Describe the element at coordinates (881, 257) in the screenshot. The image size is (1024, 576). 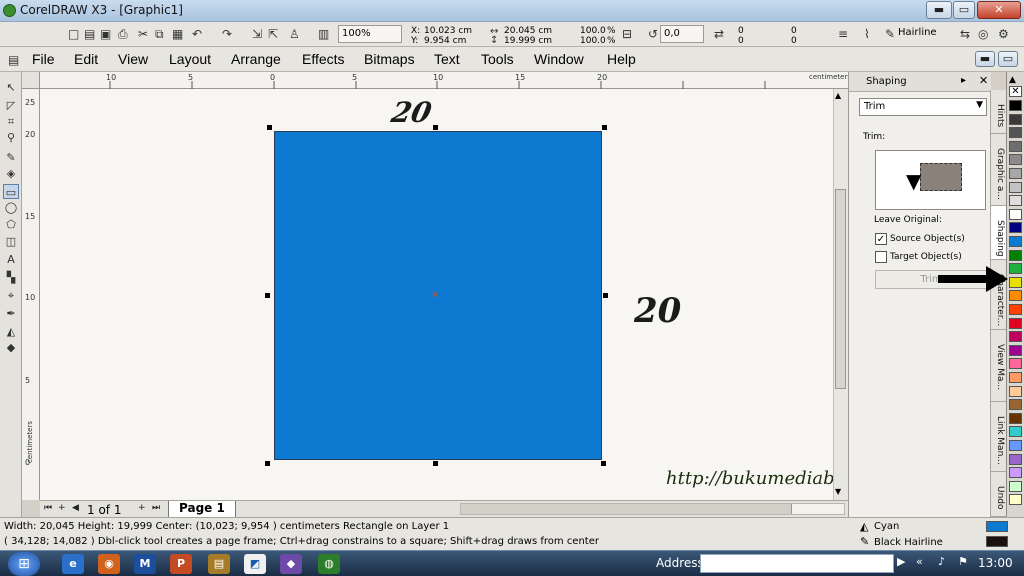
I see `target-objects-checkbox` at that location.